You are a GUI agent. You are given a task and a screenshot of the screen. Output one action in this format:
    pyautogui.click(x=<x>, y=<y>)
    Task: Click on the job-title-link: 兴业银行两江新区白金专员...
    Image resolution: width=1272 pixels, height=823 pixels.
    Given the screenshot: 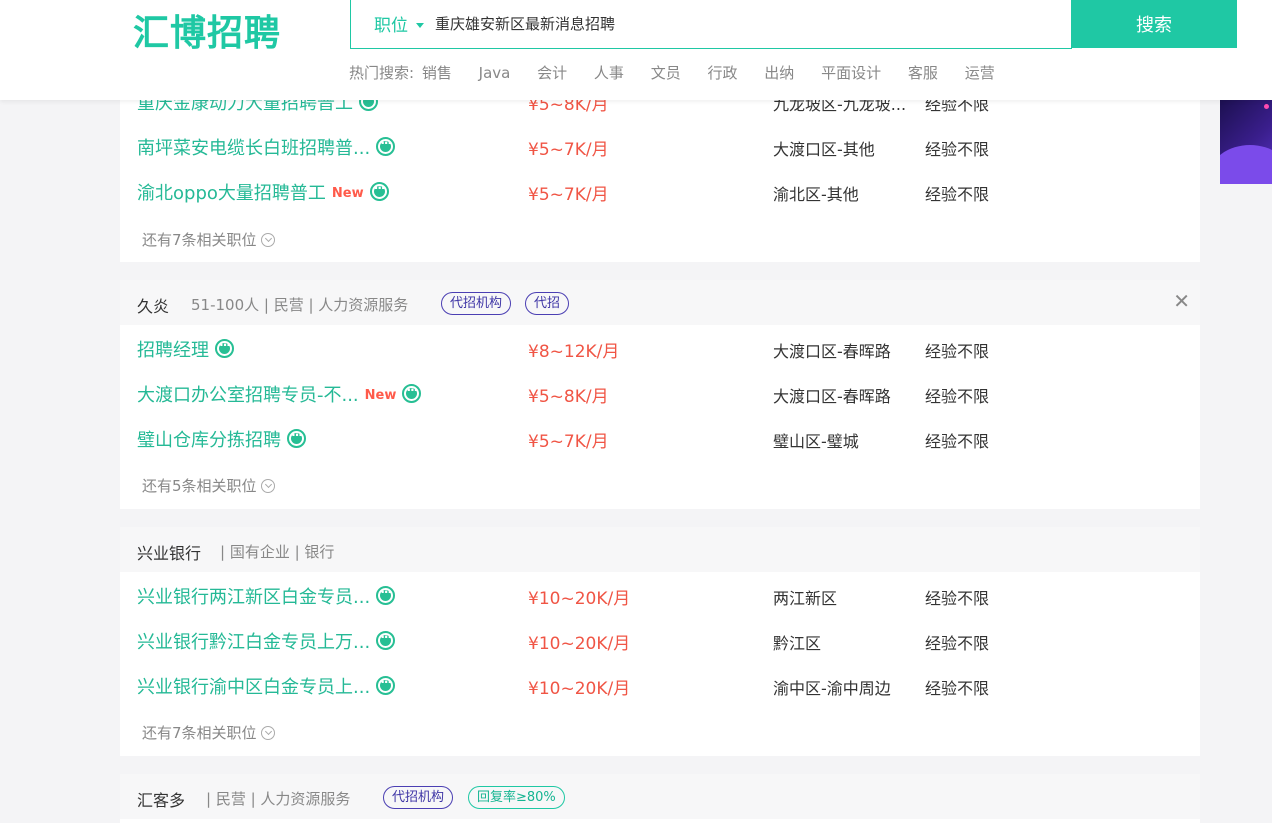 What is the action you would take?
    pyautogui.click(x=266, y=596)
    